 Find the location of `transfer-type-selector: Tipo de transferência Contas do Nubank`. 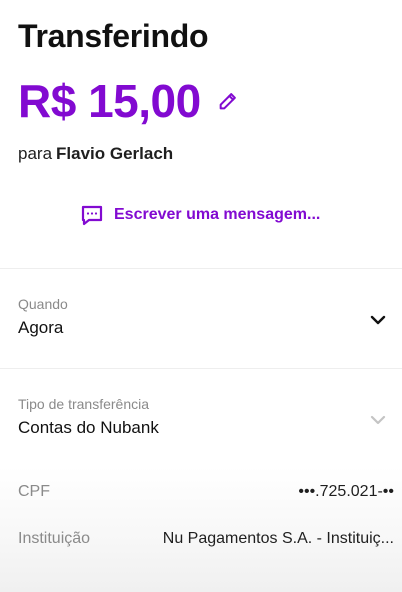

transfer-type-selector: Tipo de transferência Contas do Nubank is located at coordinates (201, 417).